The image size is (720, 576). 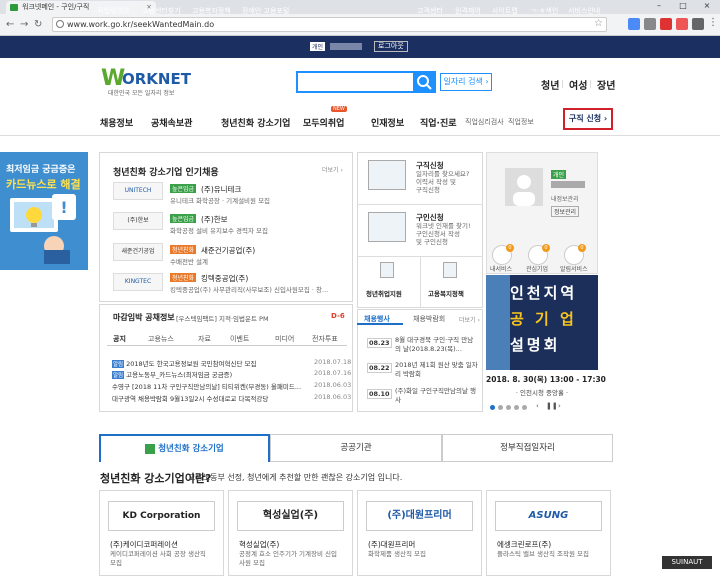 What do you see at coordinates (10, 24) in the screenshot?
I see `back-icon: ←` at bounding box center [10, 24].